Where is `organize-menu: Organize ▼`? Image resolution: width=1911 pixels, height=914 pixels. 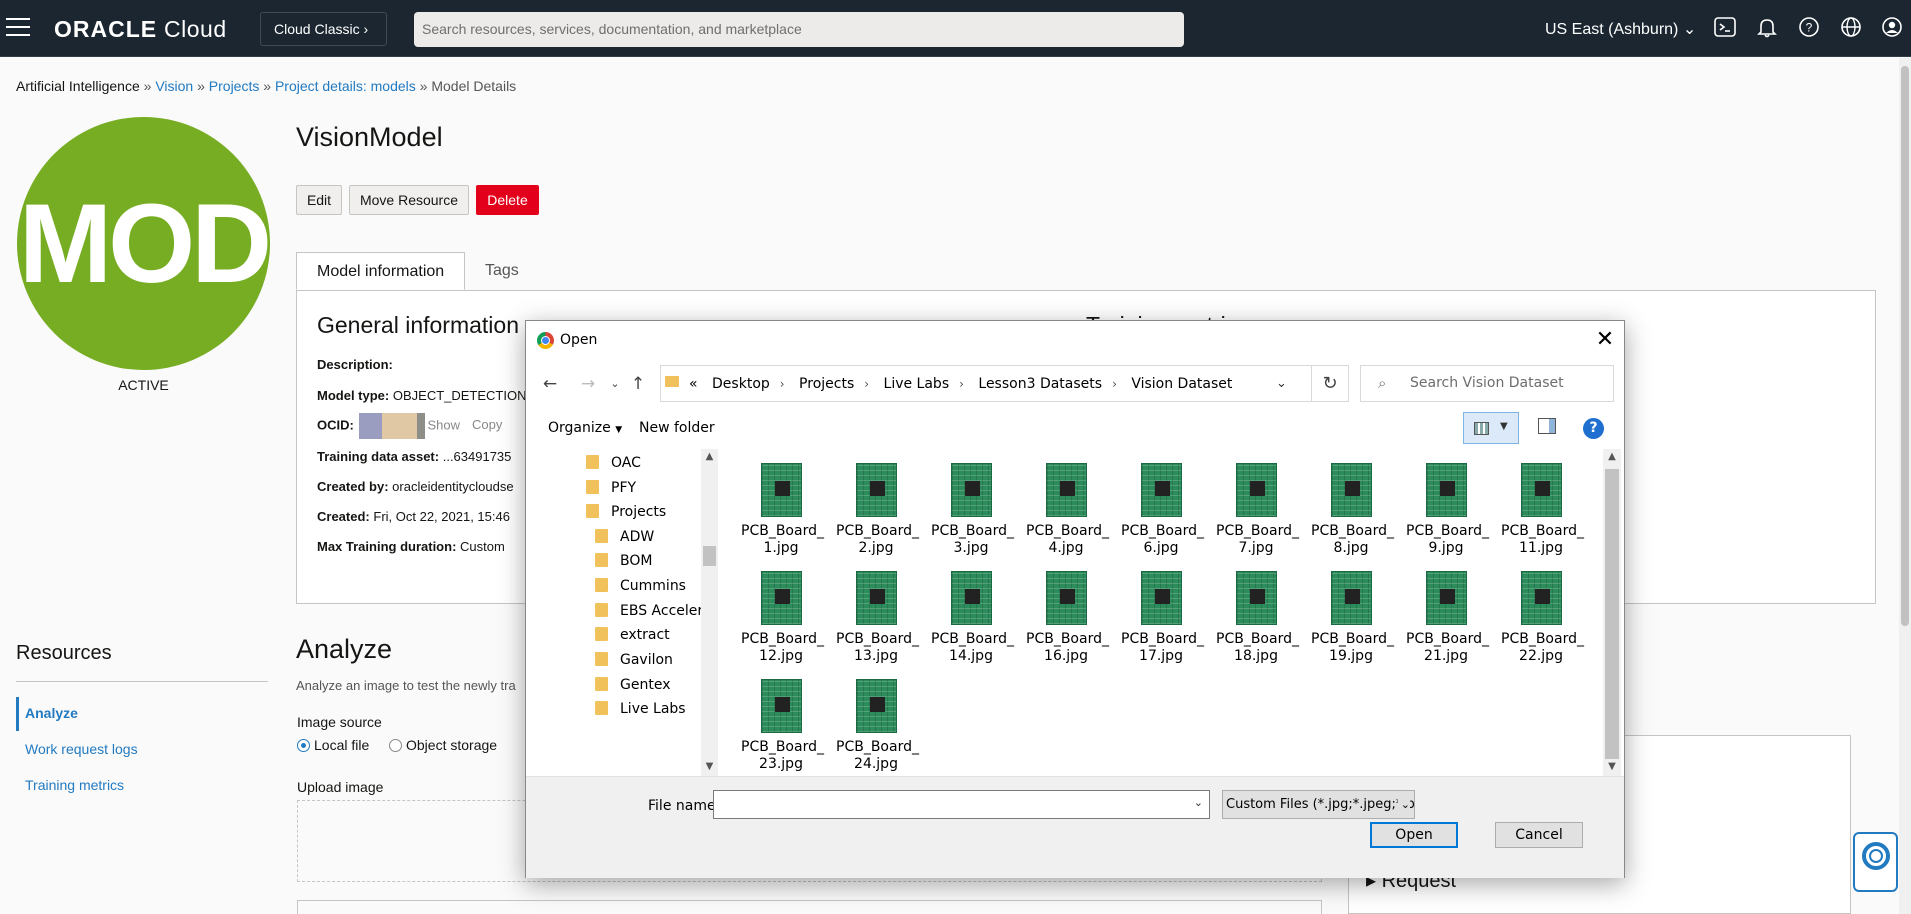 organize-menu: Organize ▼ is located at coordinates (585, 428).